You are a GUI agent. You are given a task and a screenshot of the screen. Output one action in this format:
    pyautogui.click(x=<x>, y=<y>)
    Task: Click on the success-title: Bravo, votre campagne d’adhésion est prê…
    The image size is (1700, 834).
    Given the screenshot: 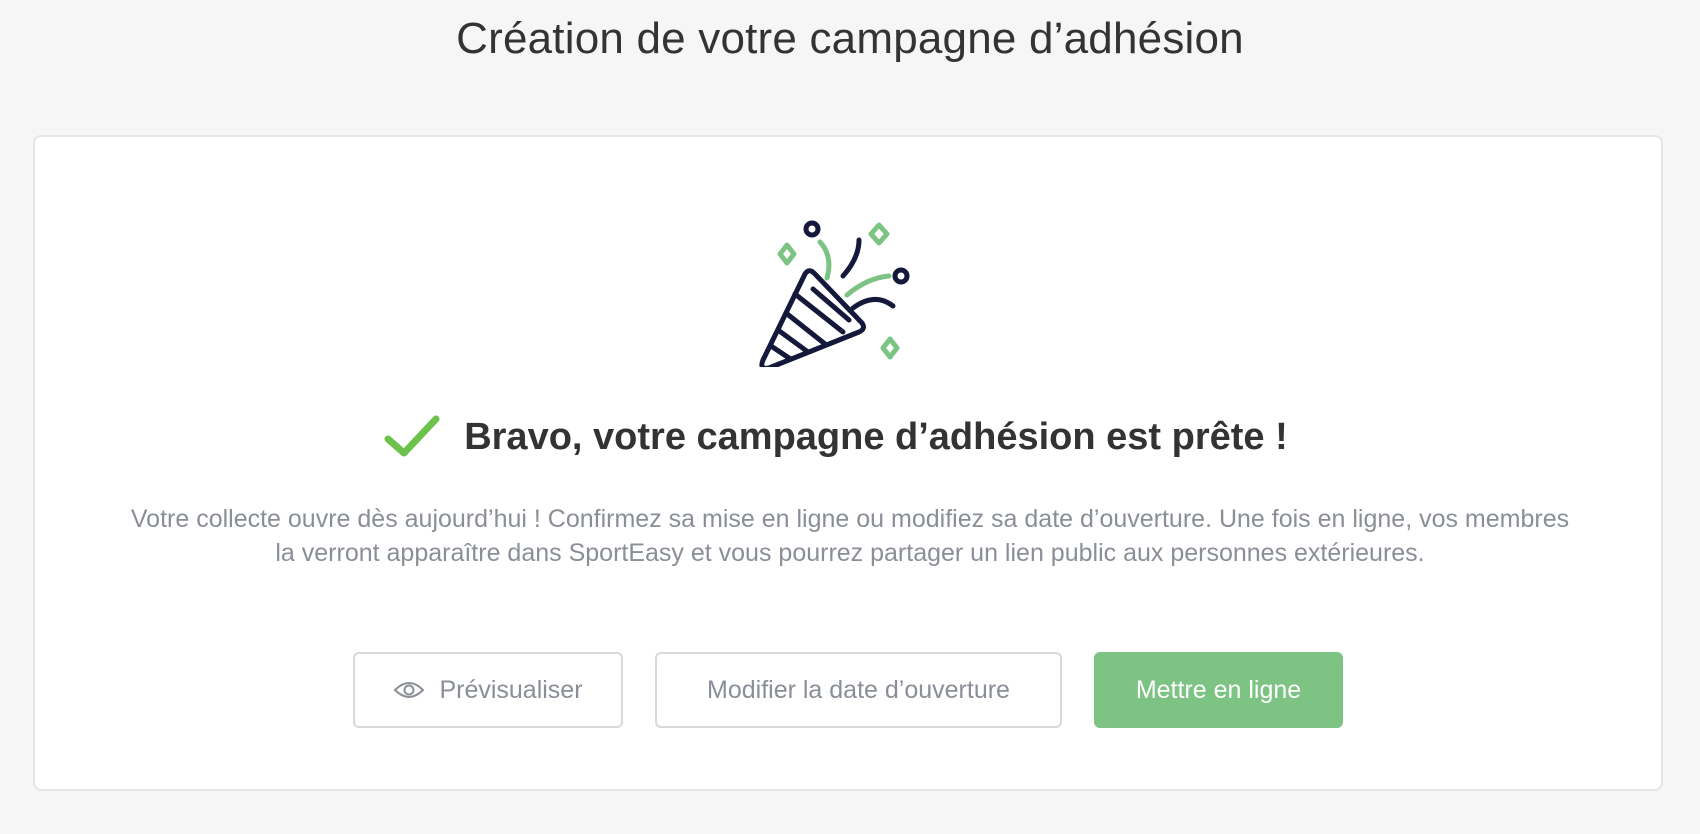 What is the action you would take?
    pyautogui.click(x=876, y=436)
    